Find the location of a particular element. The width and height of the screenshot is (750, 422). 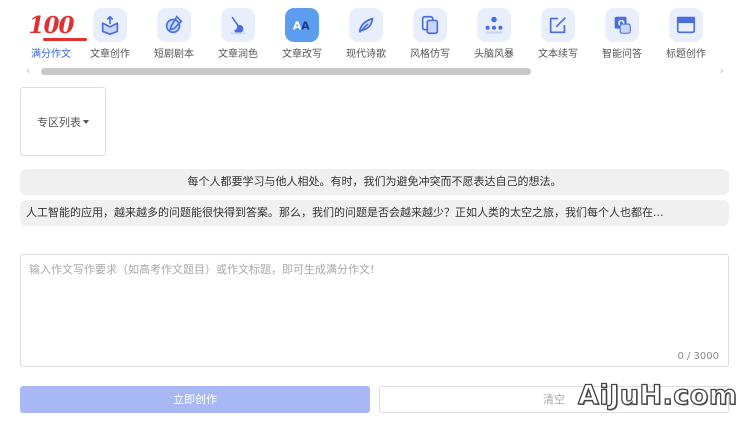

tool-modern-poetry: 现代诗歌 is located at coordinates (366, 34).